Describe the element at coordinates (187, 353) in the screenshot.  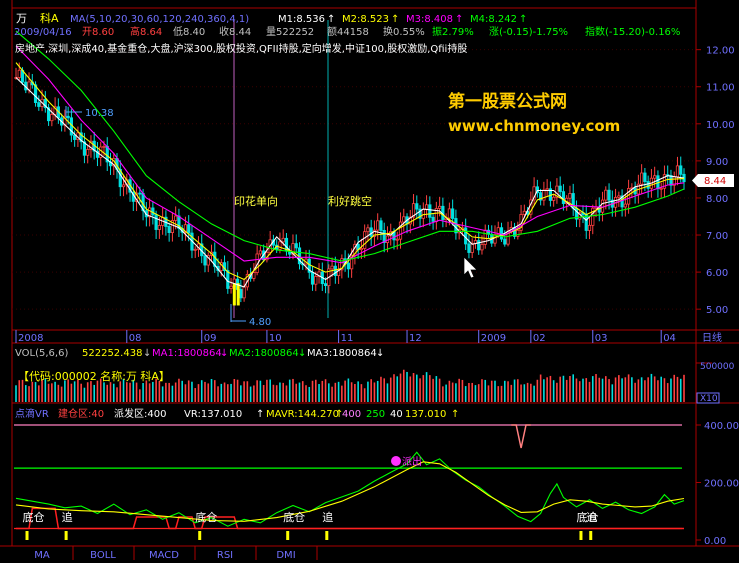
I see `volume-ma1: MA1:1800864` at that location.